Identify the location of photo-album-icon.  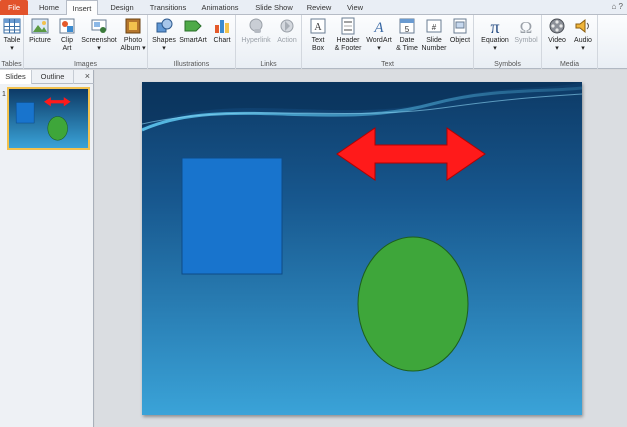
(133, 26).